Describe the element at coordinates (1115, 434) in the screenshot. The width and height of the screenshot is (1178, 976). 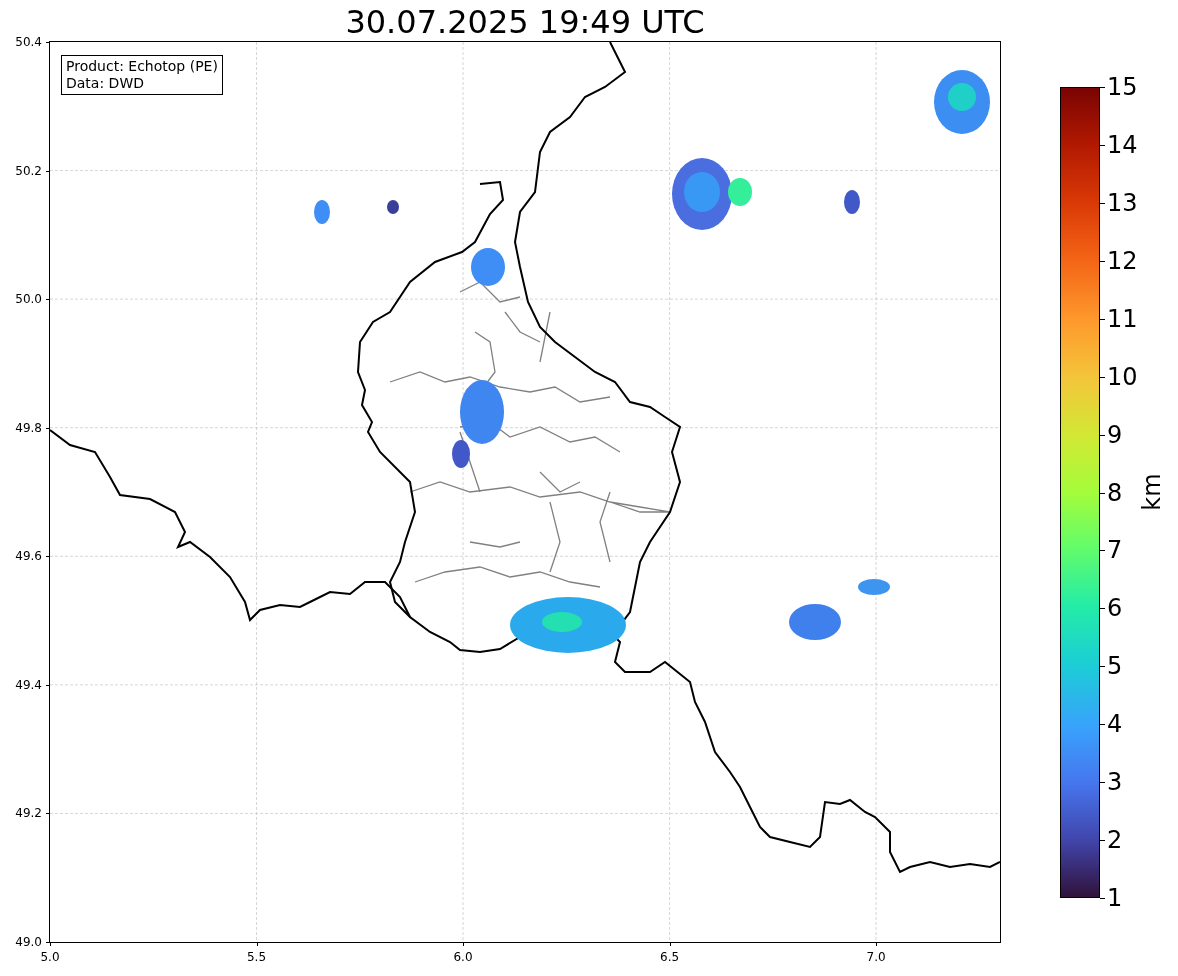
I see `colorbar-tick-label: 9` at that location.